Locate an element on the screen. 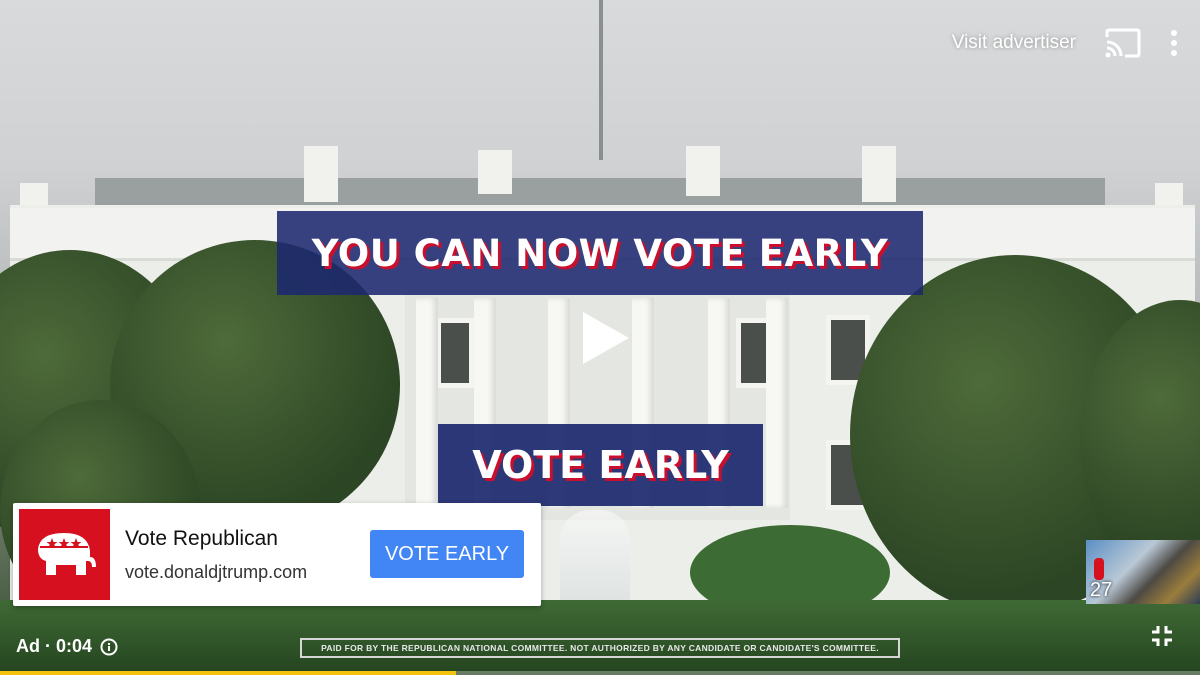  next-video-preview: 27 is located at coordinates (1143, 572).